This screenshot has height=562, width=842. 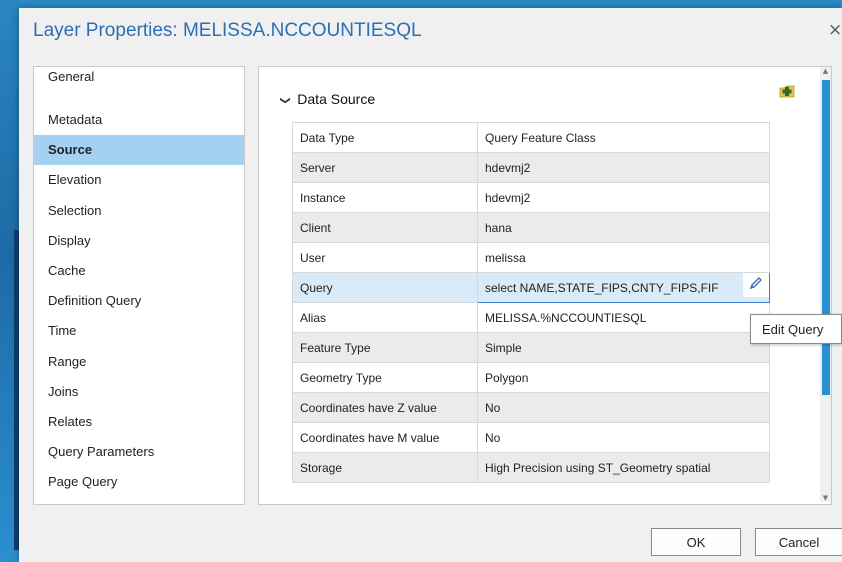 What do you see at coordinates (623, 257) in the screenshot?
I see `property-value: melissa` at bounding box center [623, 257].